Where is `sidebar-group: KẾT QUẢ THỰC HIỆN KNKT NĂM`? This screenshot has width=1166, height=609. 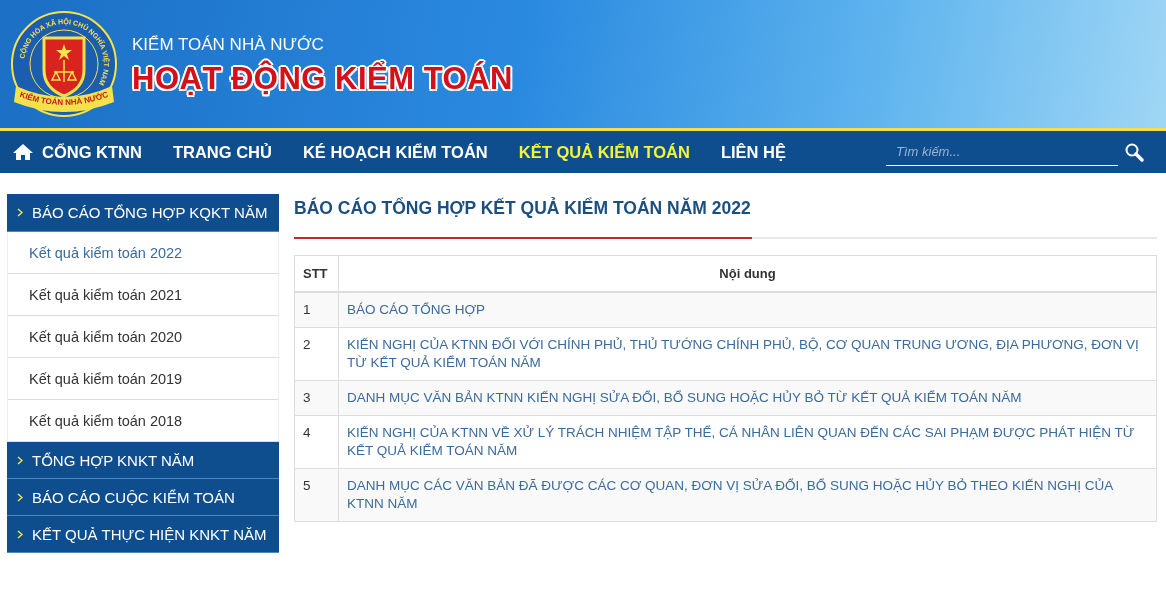
sidebar-group: KẾT QUẢ THỰC HIỆN KNKT NĂM is located at coordinates (143, 534).